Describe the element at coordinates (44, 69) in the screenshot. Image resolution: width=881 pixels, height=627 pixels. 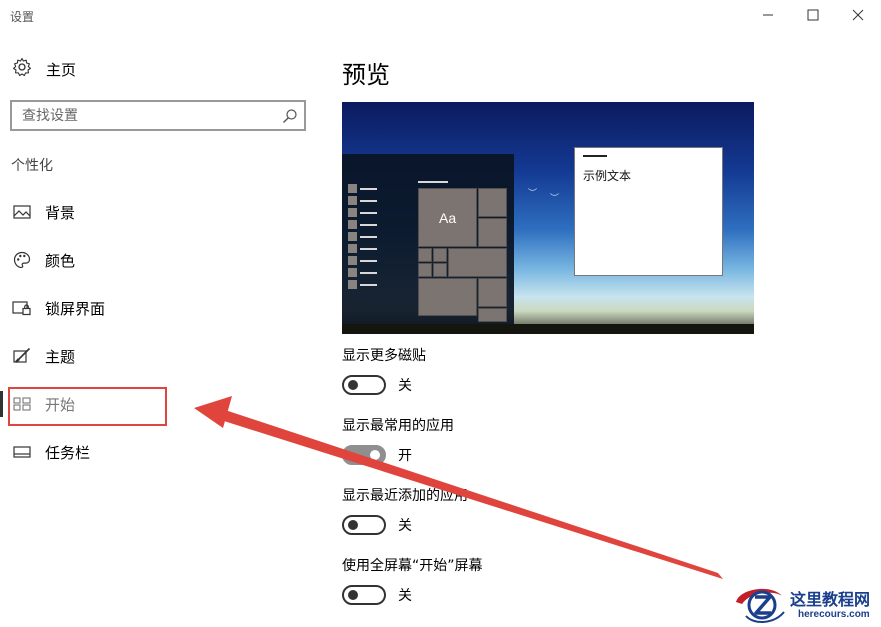
I see `sidebar-home: 主页` at that location.